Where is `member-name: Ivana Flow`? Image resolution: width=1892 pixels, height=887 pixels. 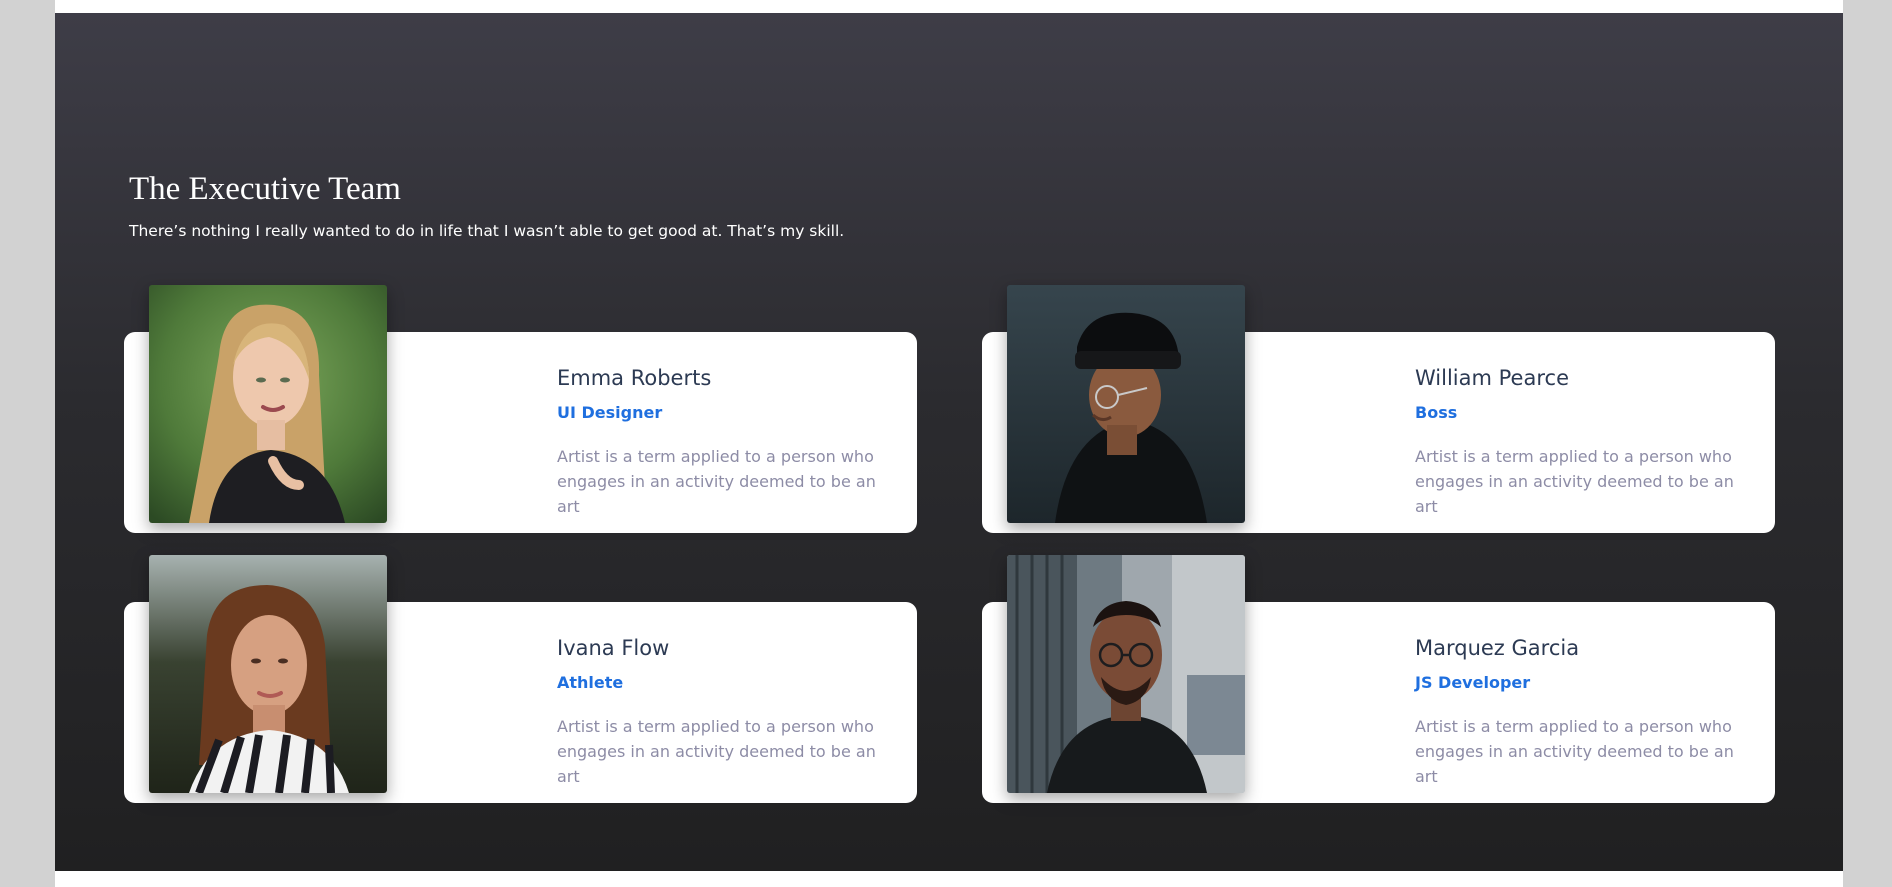
member-name: Ivana Flow is located at coordinates (613, 648).